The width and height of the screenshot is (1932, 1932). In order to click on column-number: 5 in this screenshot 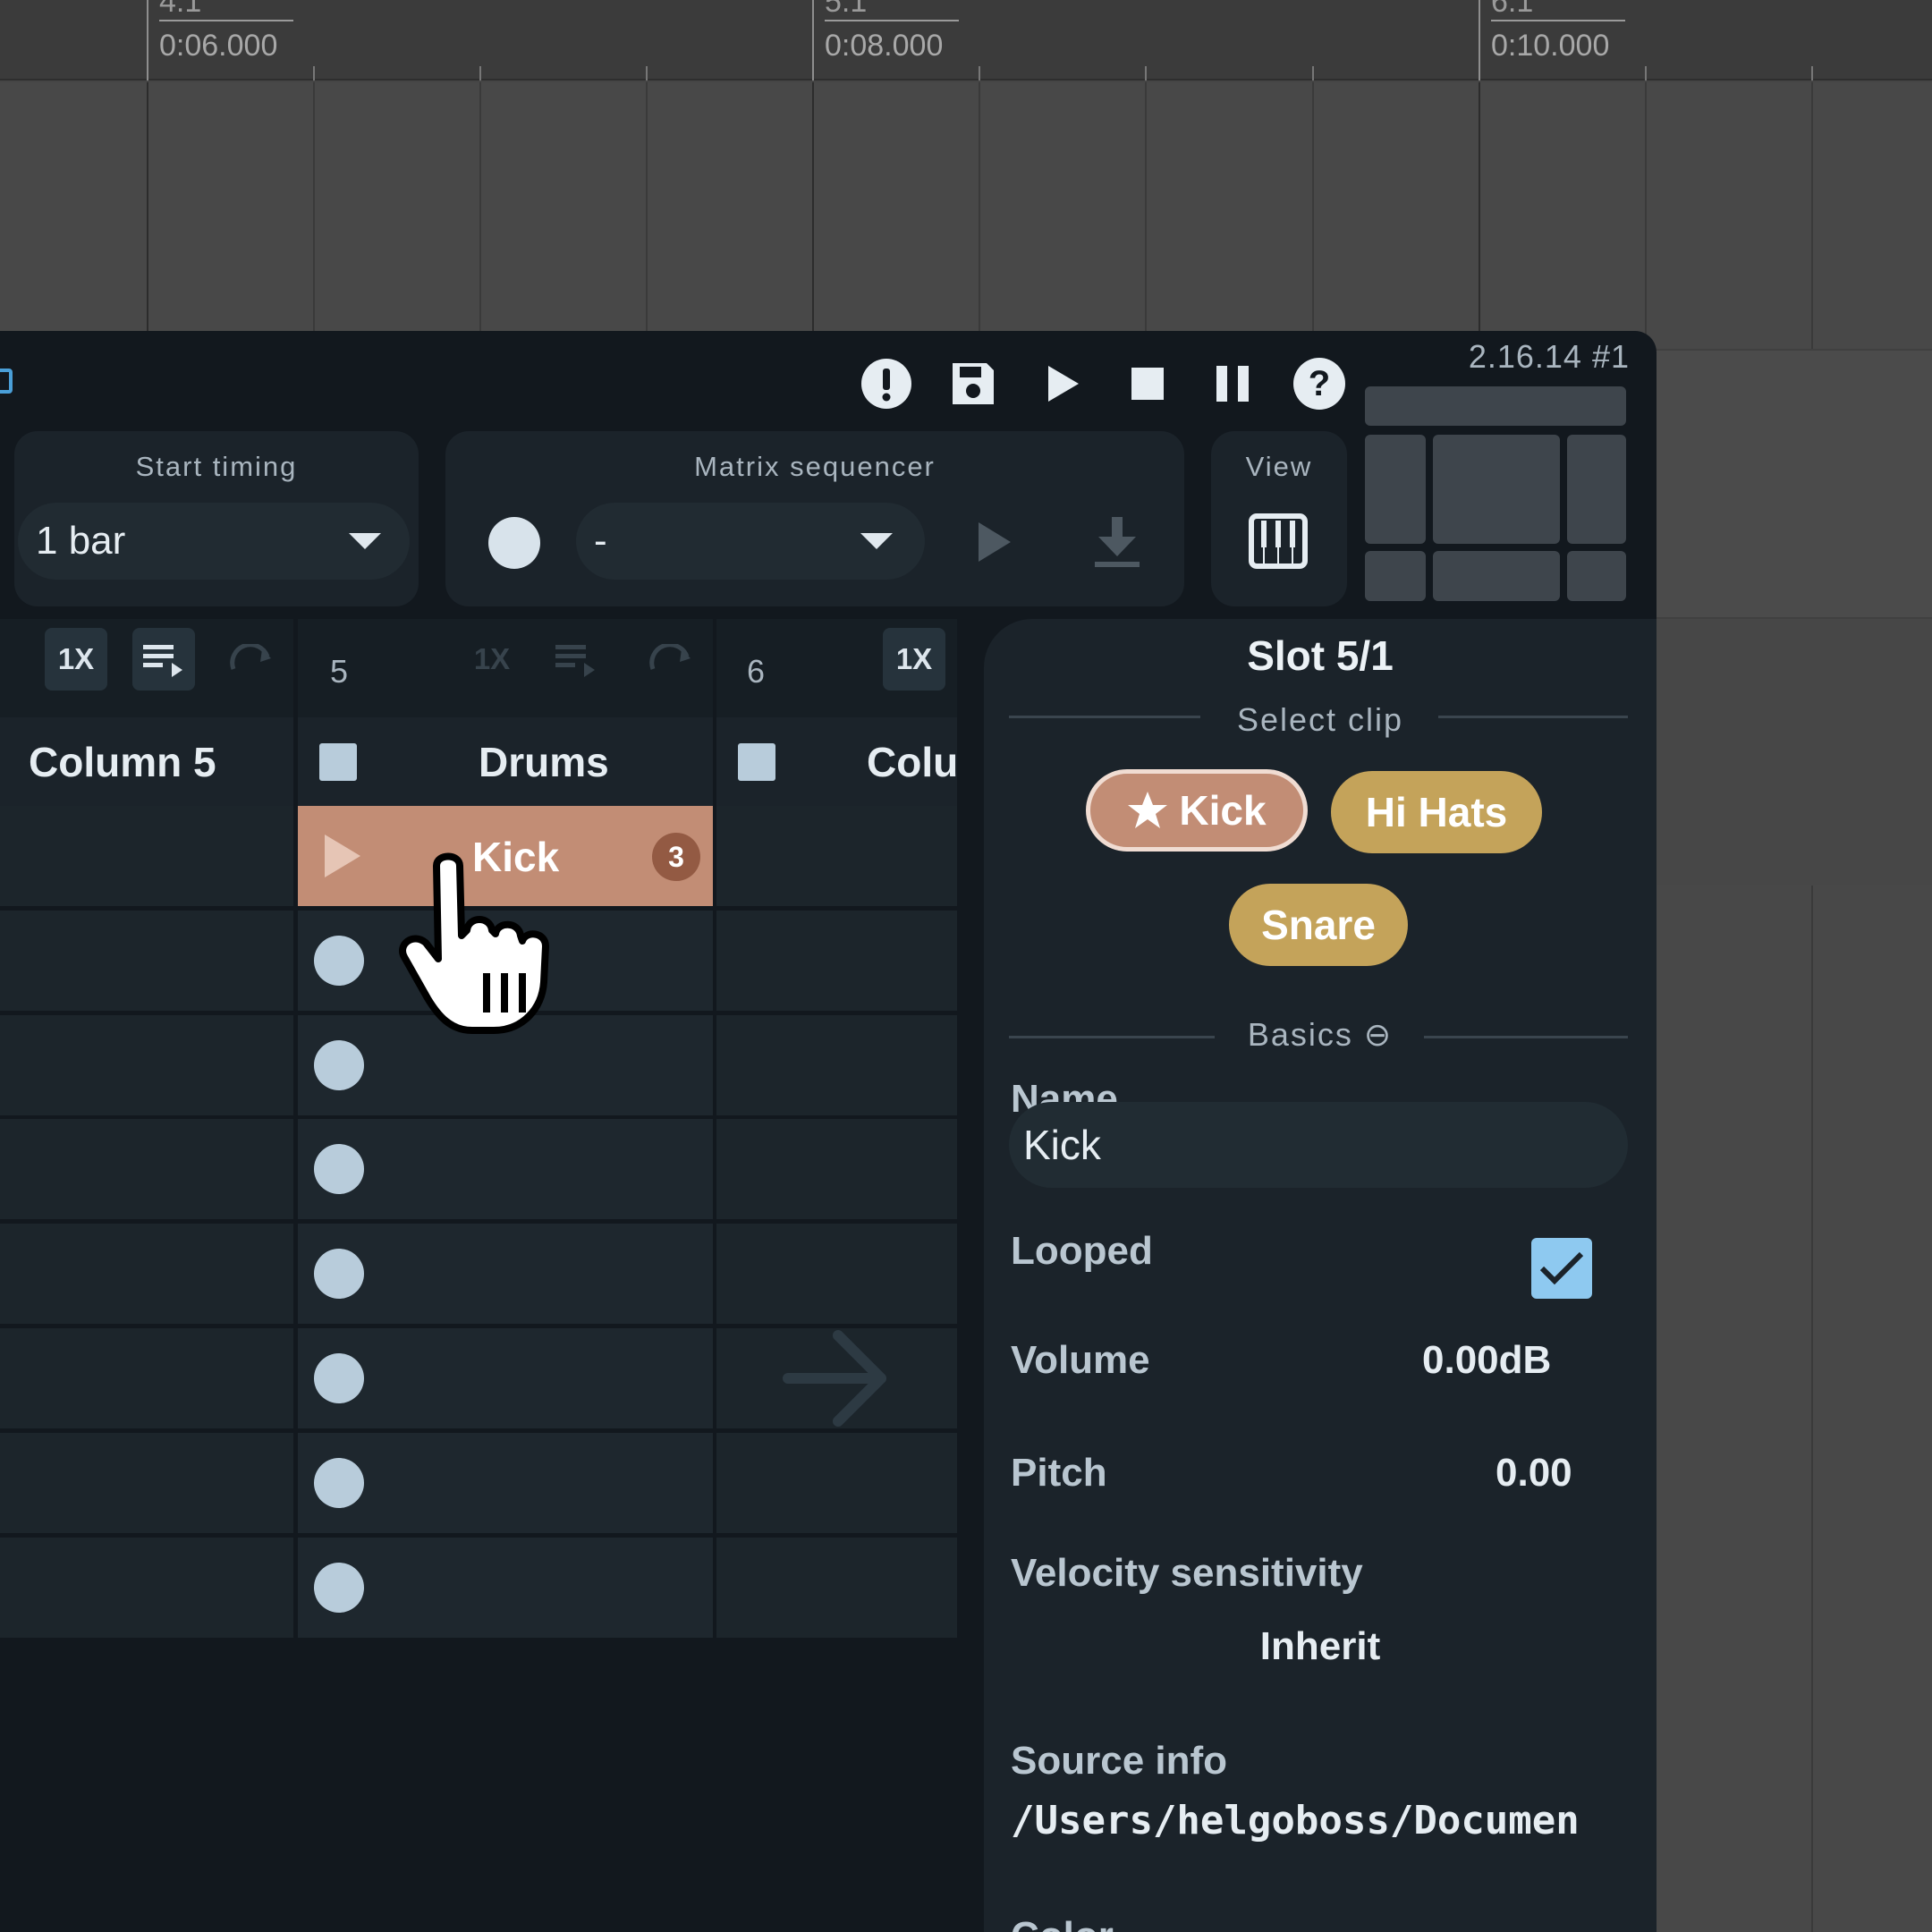, I will do `click(339, 671)`.